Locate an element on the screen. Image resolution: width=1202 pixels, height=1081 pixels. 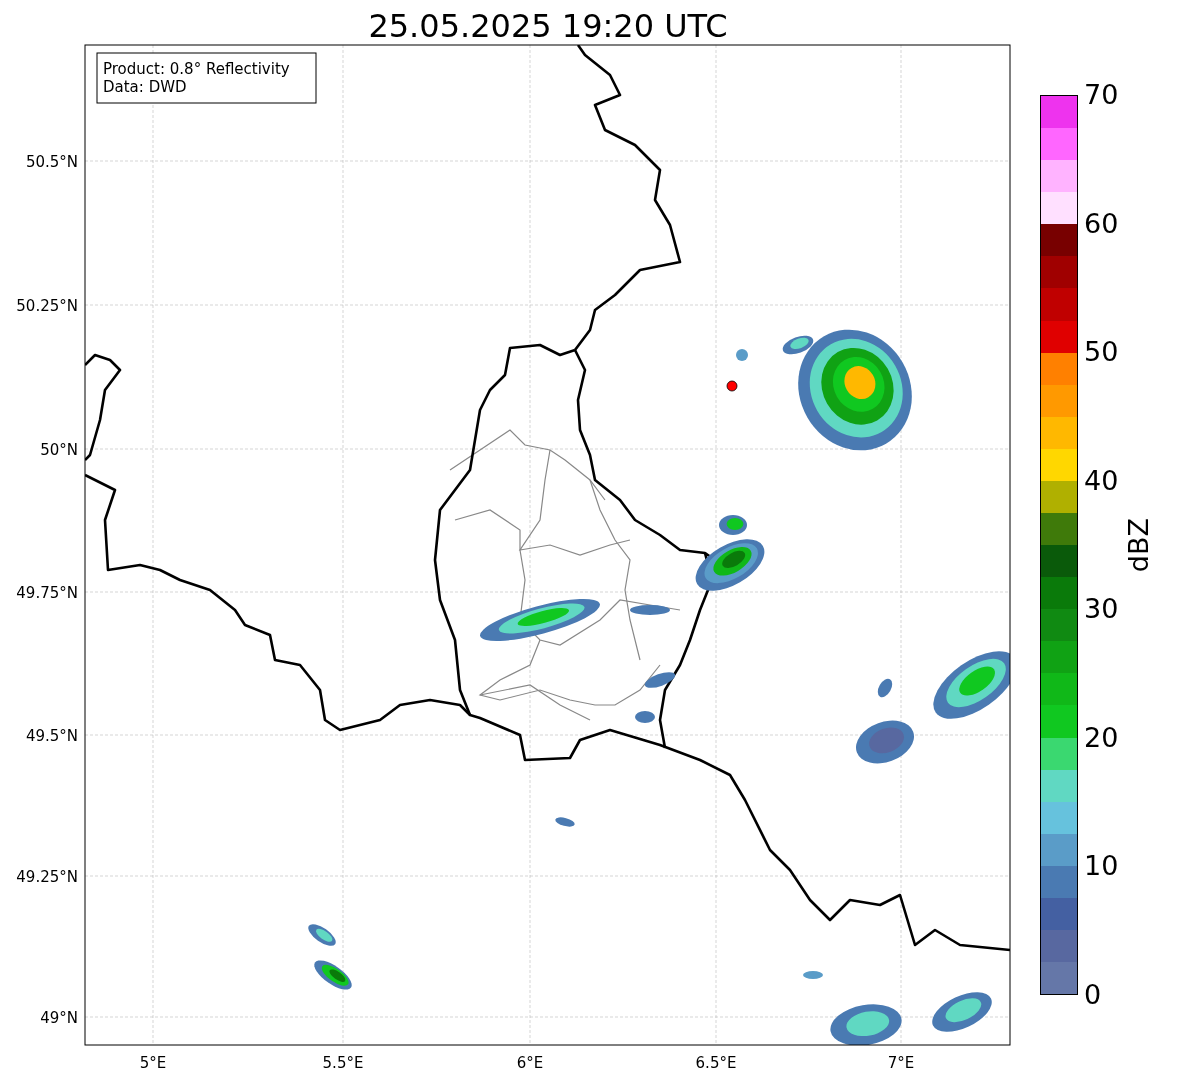
longitude-label: 5.5°E is located at coordinates (343, 1063).